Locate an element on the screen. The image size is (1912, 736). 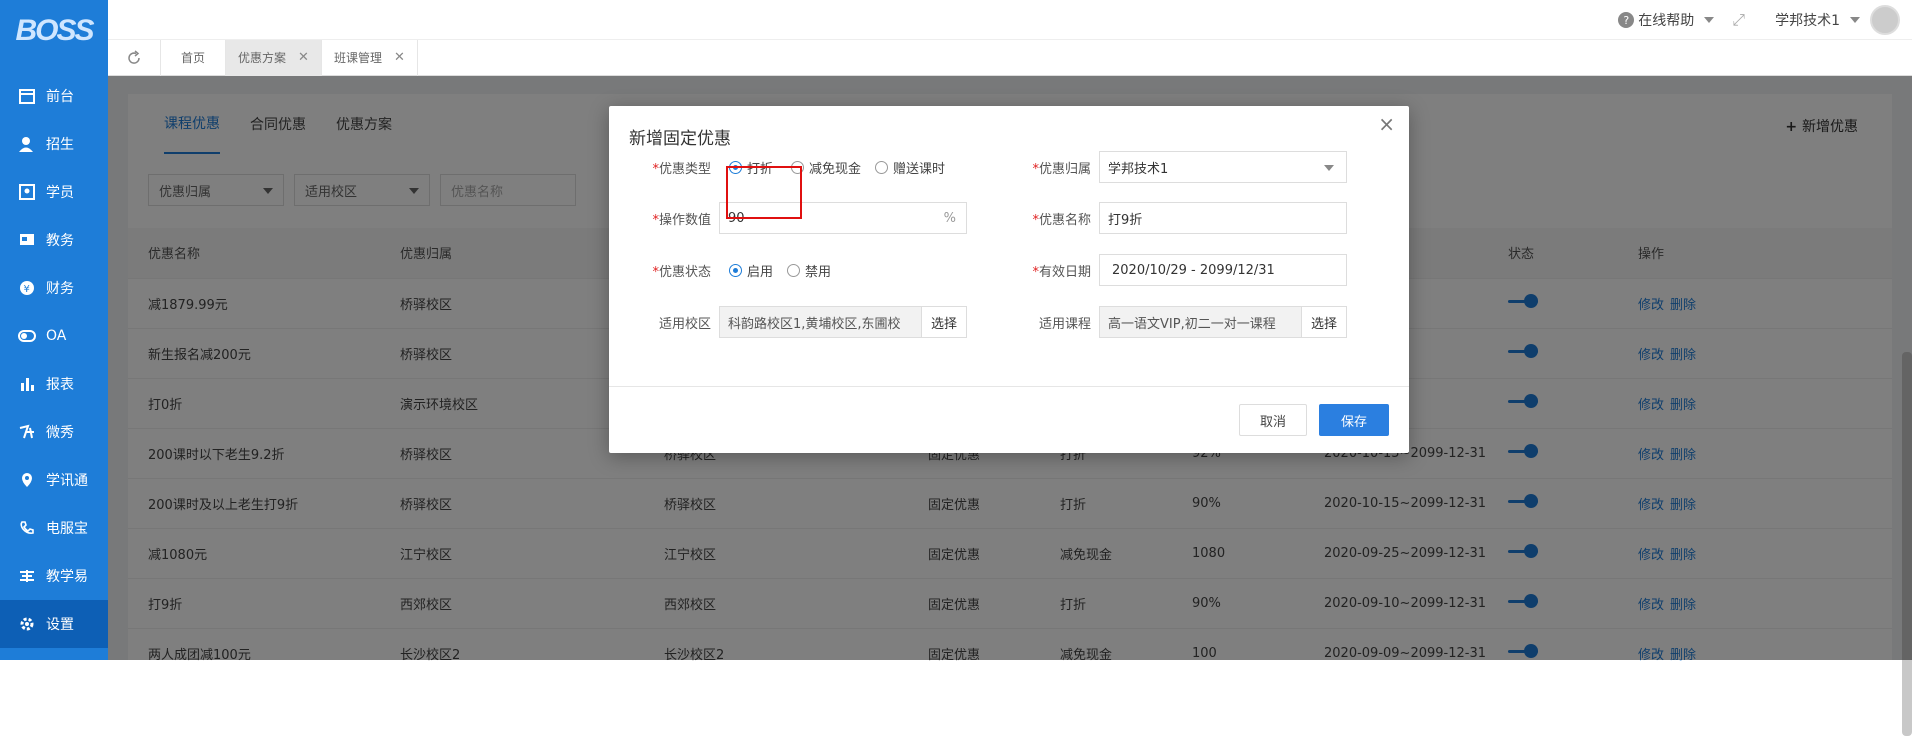
label-text: 优惠归属 is located at coordinates (1065, 169).